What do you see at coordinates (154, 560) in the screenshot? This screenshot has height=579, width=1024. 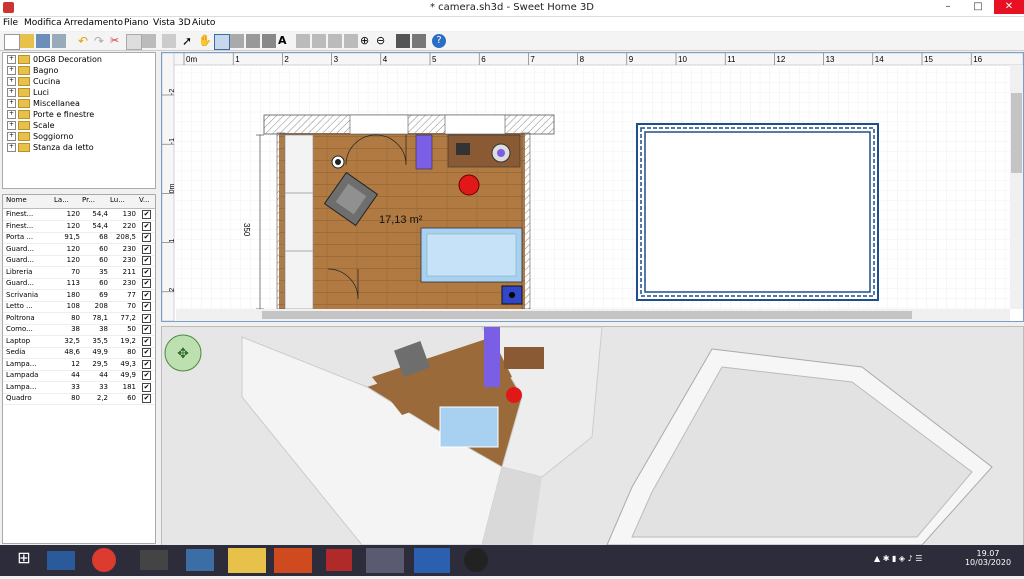 I see `app-icon` at bounding box center [154, 560].